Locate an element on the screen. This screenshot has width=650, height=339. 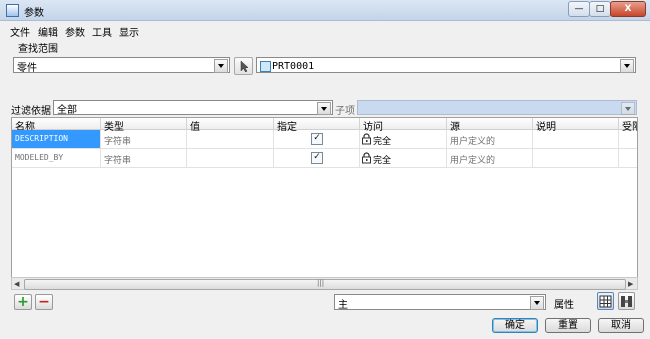
maximize-button: □ is located at coordinates (600, 9).